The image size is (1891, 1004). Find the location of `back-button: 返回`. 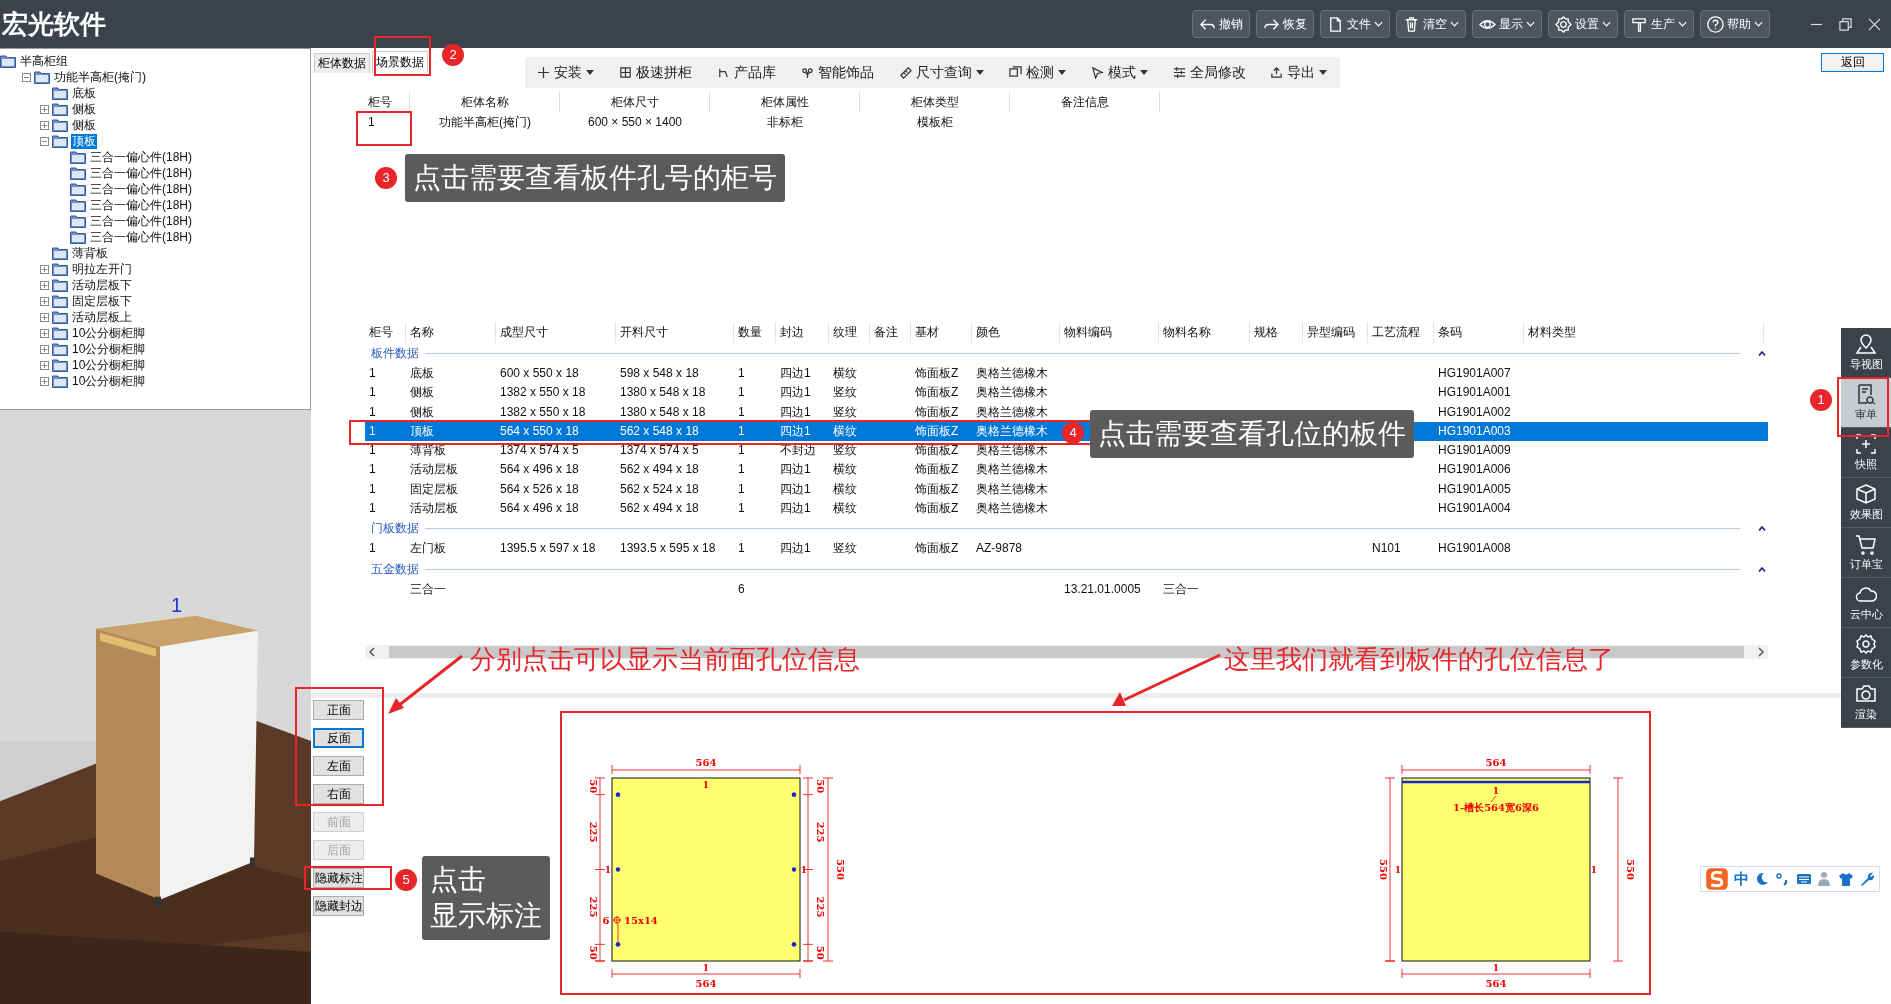

back-button: 返回 is located at coordinates (1852, 62).